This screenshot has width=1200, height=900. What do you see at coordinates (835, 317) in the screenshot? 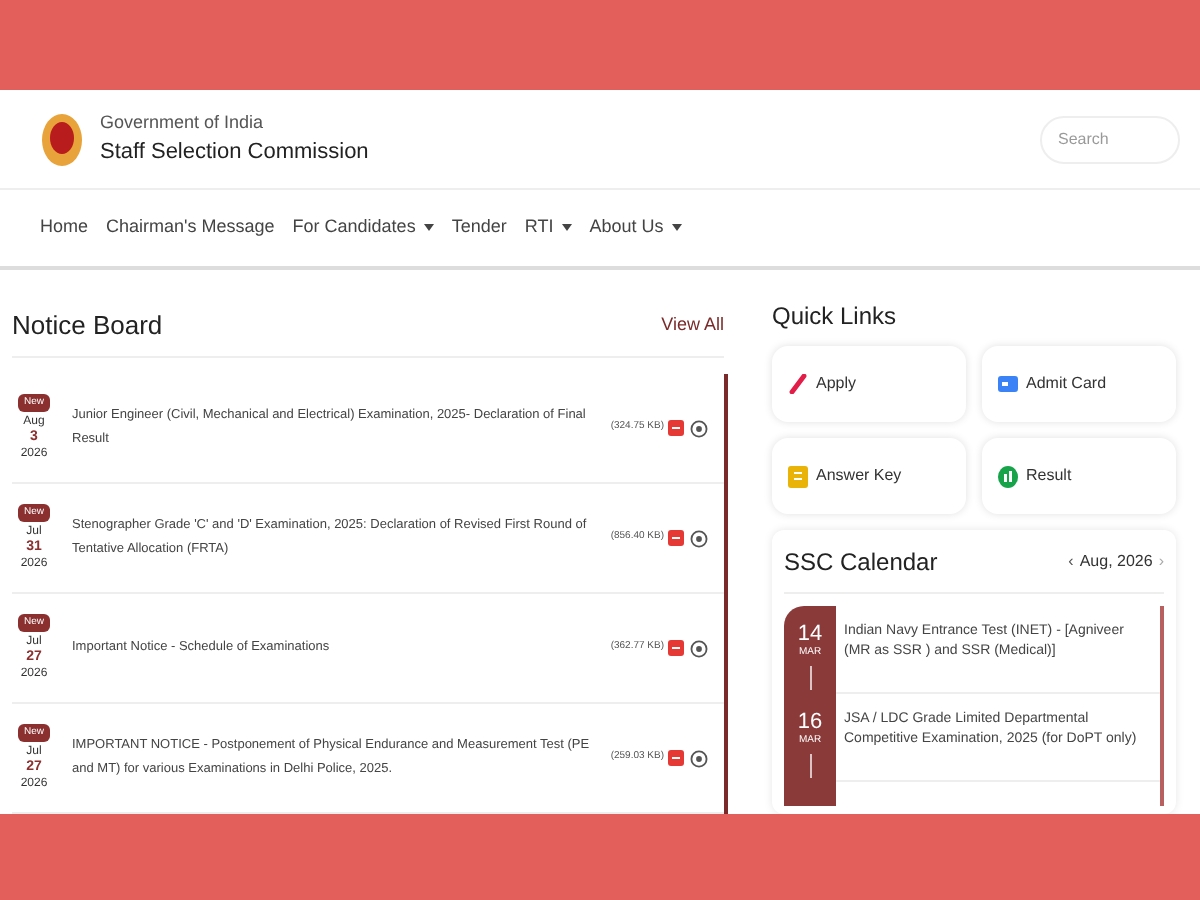
I see `panel-title: Quick Links` at bounding box center [835, 317].